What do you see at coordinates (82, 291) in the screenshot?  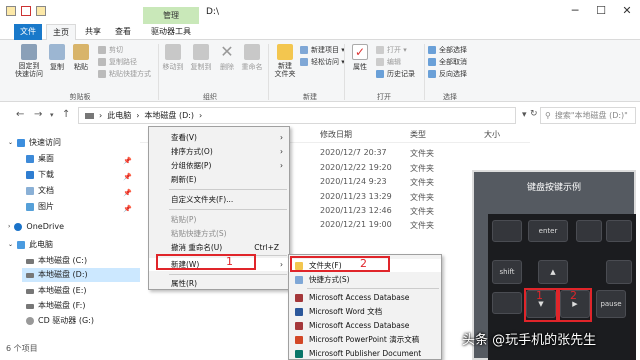 I see `nav-drive-e: 本地磁盘 (E:)` at bounding box center [82, 291].